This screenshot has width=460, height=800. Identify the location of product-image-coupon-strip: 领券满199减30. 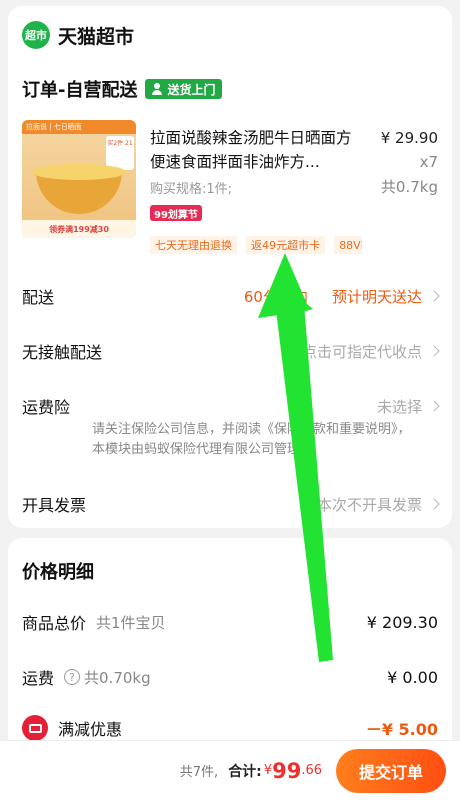
(79, 229).